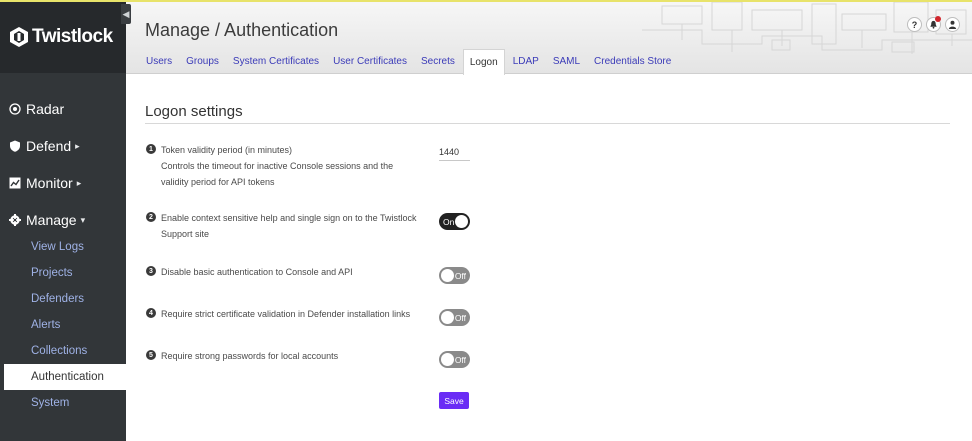  I want to click on tab-logon: Logon, so click(483, 62).